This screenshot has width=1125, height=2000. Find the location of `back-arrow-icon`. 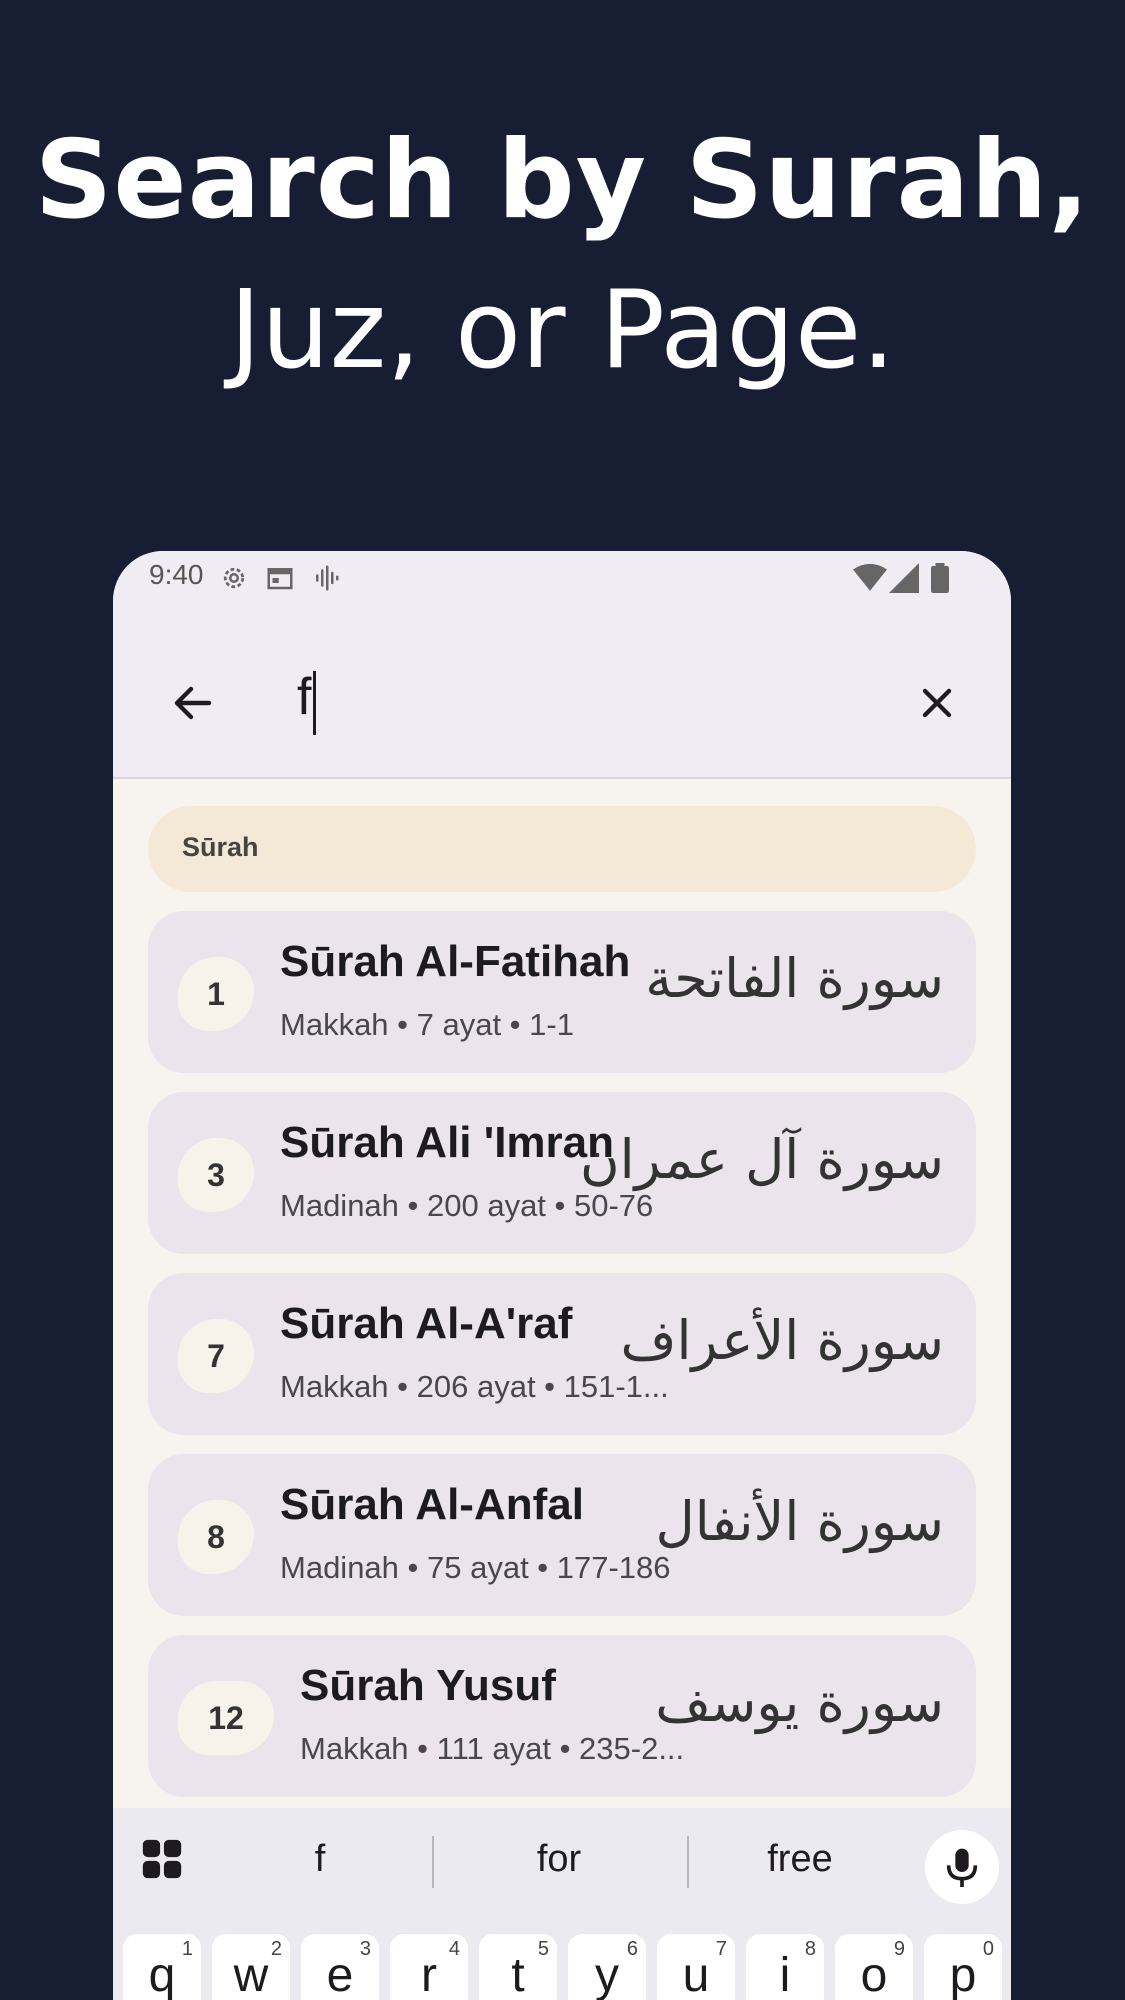

back-arrow-icon is located at coordinates (193, 703).